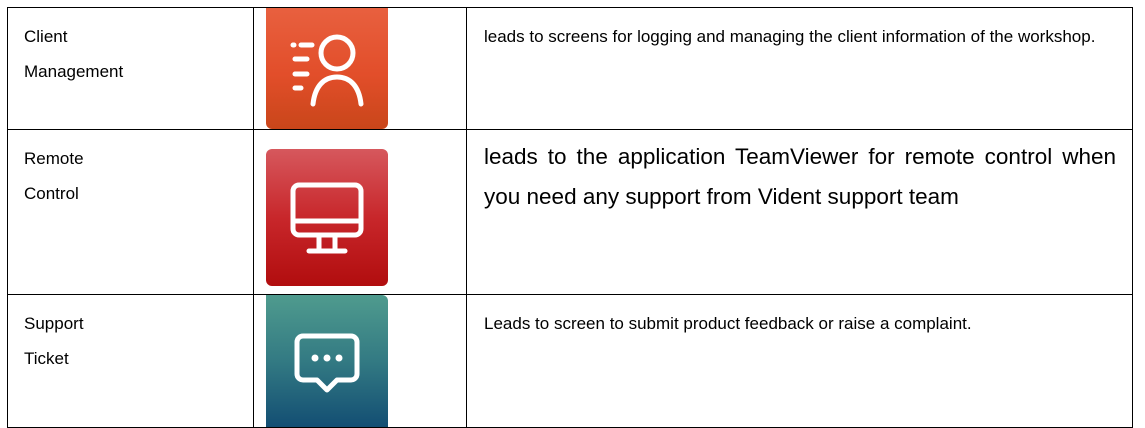 The height and width of the screenshot is (428, 1145). What do you see at coordinates (46, 358) in the screenshot?
I see `feature-label-line: Ticket` at bounding box center [46, 358].